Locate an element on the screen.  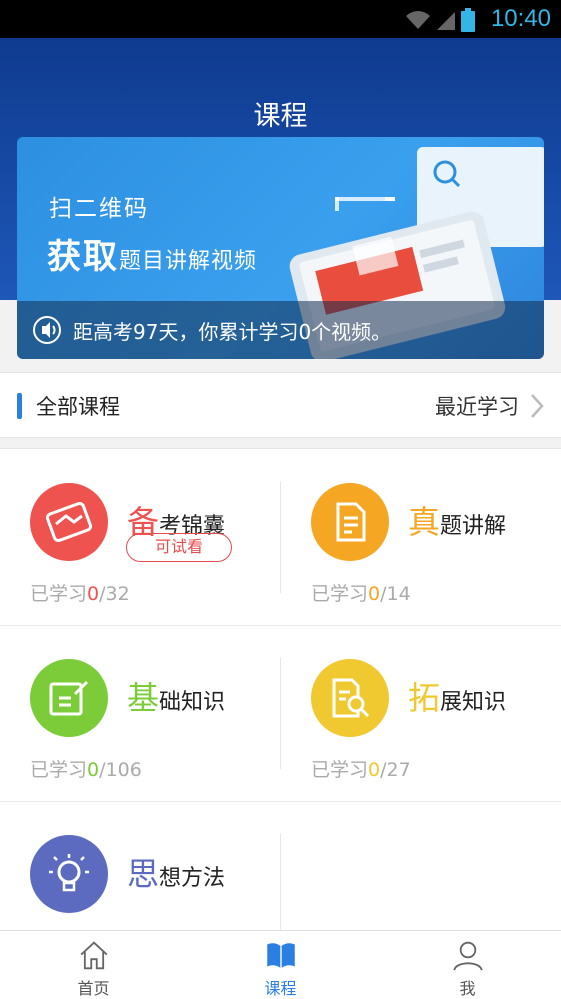
course-progress: 已学习0/106 is located at coordinates (86, 770).